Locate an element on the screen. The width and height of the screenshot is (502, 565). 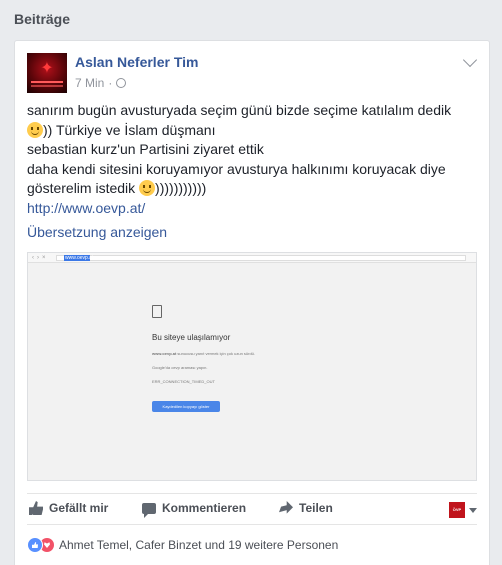
caret-down-icon is located at coordinates (473, 510).